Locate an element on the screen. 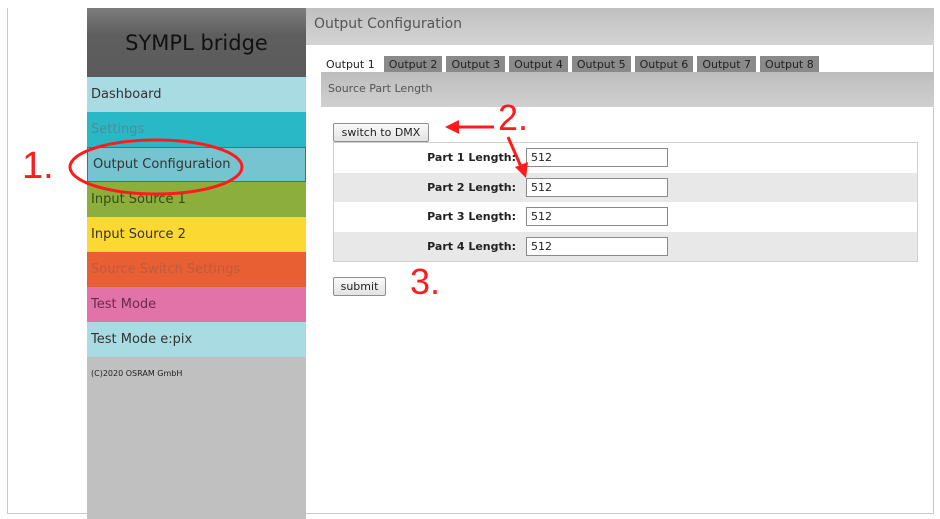 Image resolution: width=940 pixels, height=519 pixels. nav-input-source-1: Input Source 1 is located at coordinates (196, 199).